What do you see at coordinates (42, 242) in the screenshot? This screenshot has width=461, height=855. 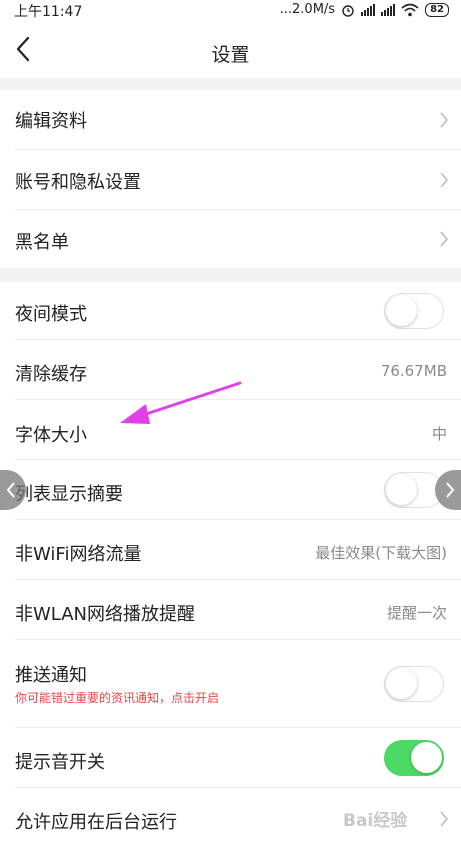 I see `row-label: 黑名单` at bounding box center [42, 242].